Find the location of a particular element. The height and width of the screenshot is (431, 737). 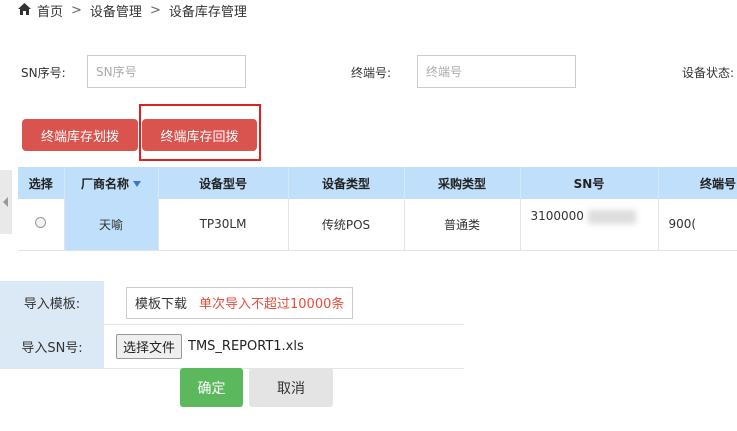

sn-import-label: 导入SN号: is located at coordinates (52, 346).